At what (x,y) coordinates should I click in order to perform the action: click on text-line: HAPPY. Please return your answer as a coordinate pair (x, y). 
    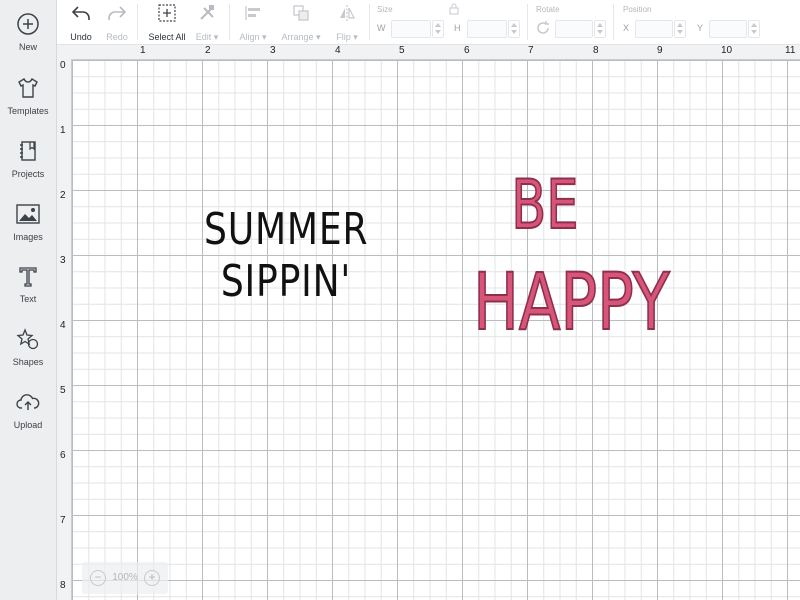
    Looking at the image, I should click on (571, 303).